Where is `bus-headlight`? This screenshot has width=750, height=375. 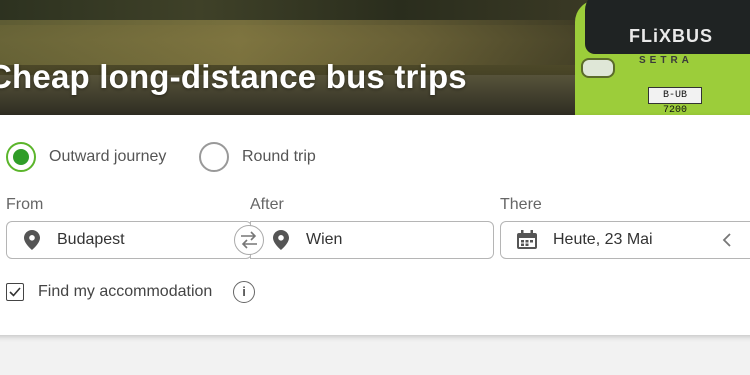
bus-headlight is located at coordinates (598, 68).